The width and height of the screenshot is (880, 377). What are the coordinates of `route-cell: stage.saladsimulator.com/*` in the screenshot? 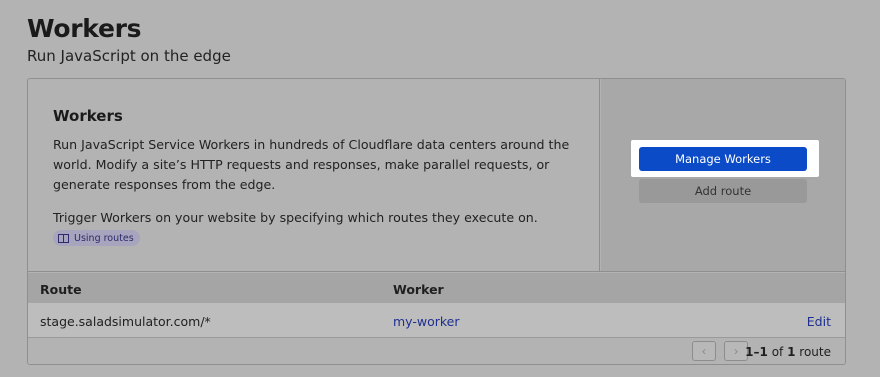 It's located at (125, 321).